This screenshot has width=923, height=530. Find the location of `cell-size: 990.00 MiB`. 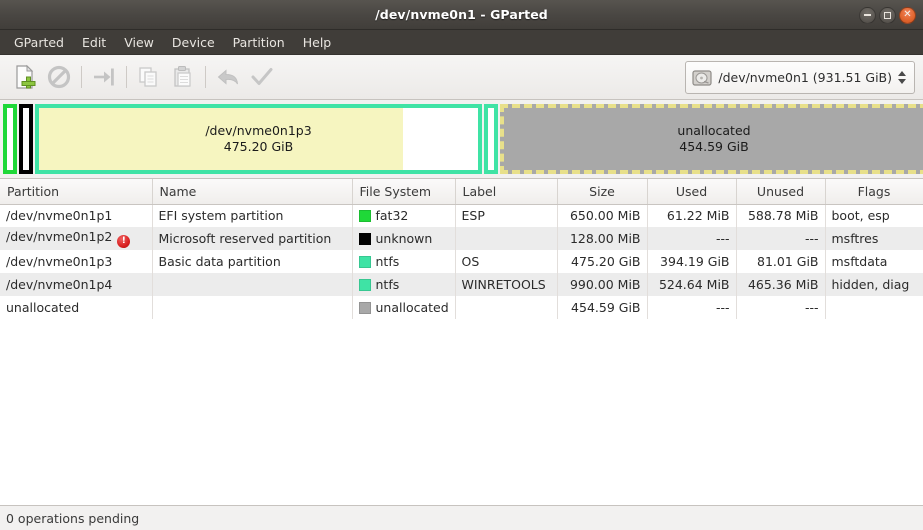

cell-size: 990.00 MiB is located at coordinates (602, 284).